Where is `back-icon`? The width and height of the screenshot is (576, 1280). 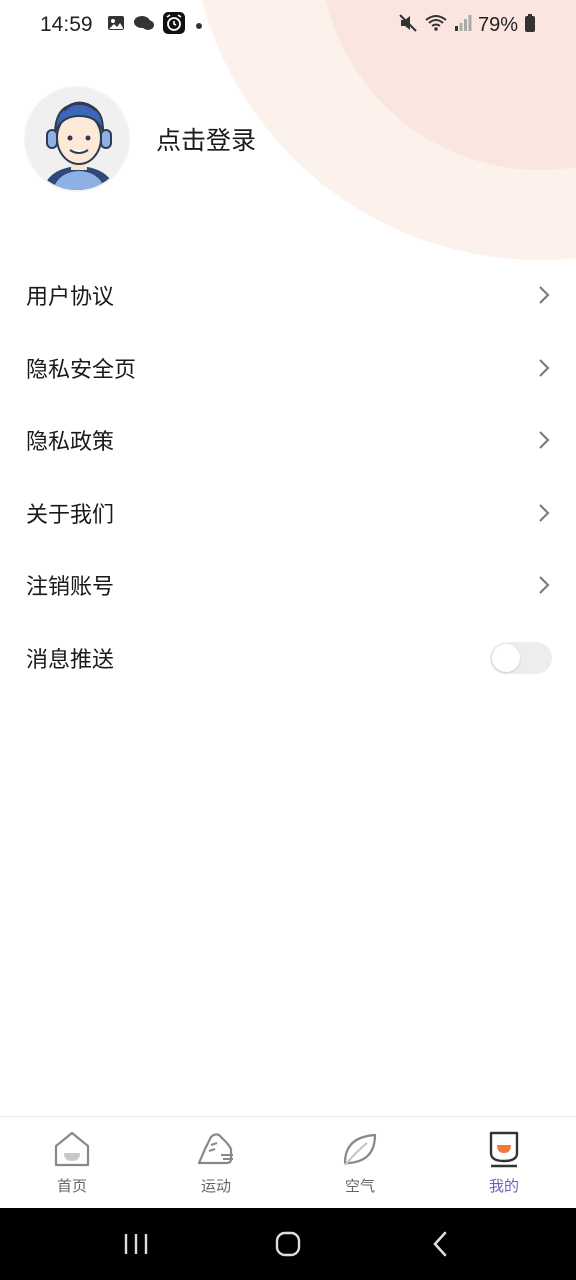
back-icon is located at coordinates (440, 1244).